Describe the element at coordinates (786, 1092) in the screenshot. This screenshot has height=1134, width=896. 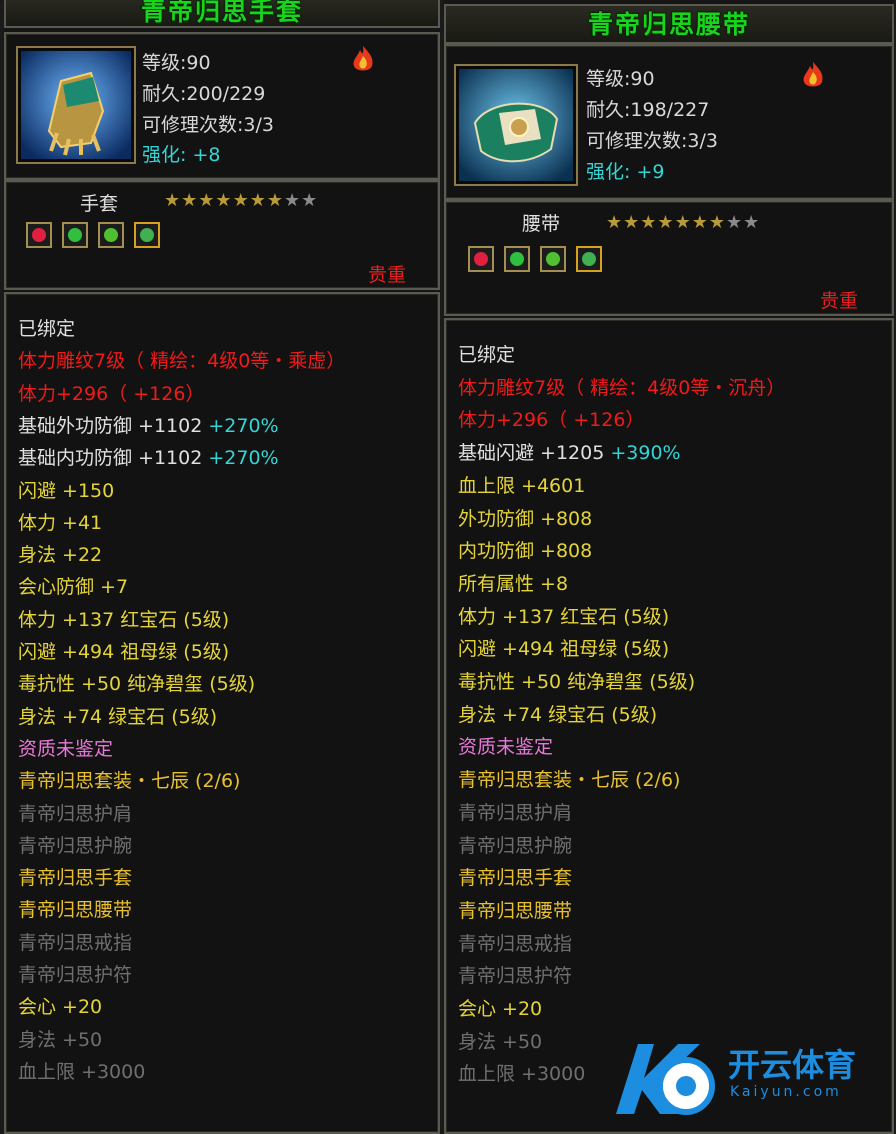
I see `watermark-sub: Kaiyun.com` at that location.